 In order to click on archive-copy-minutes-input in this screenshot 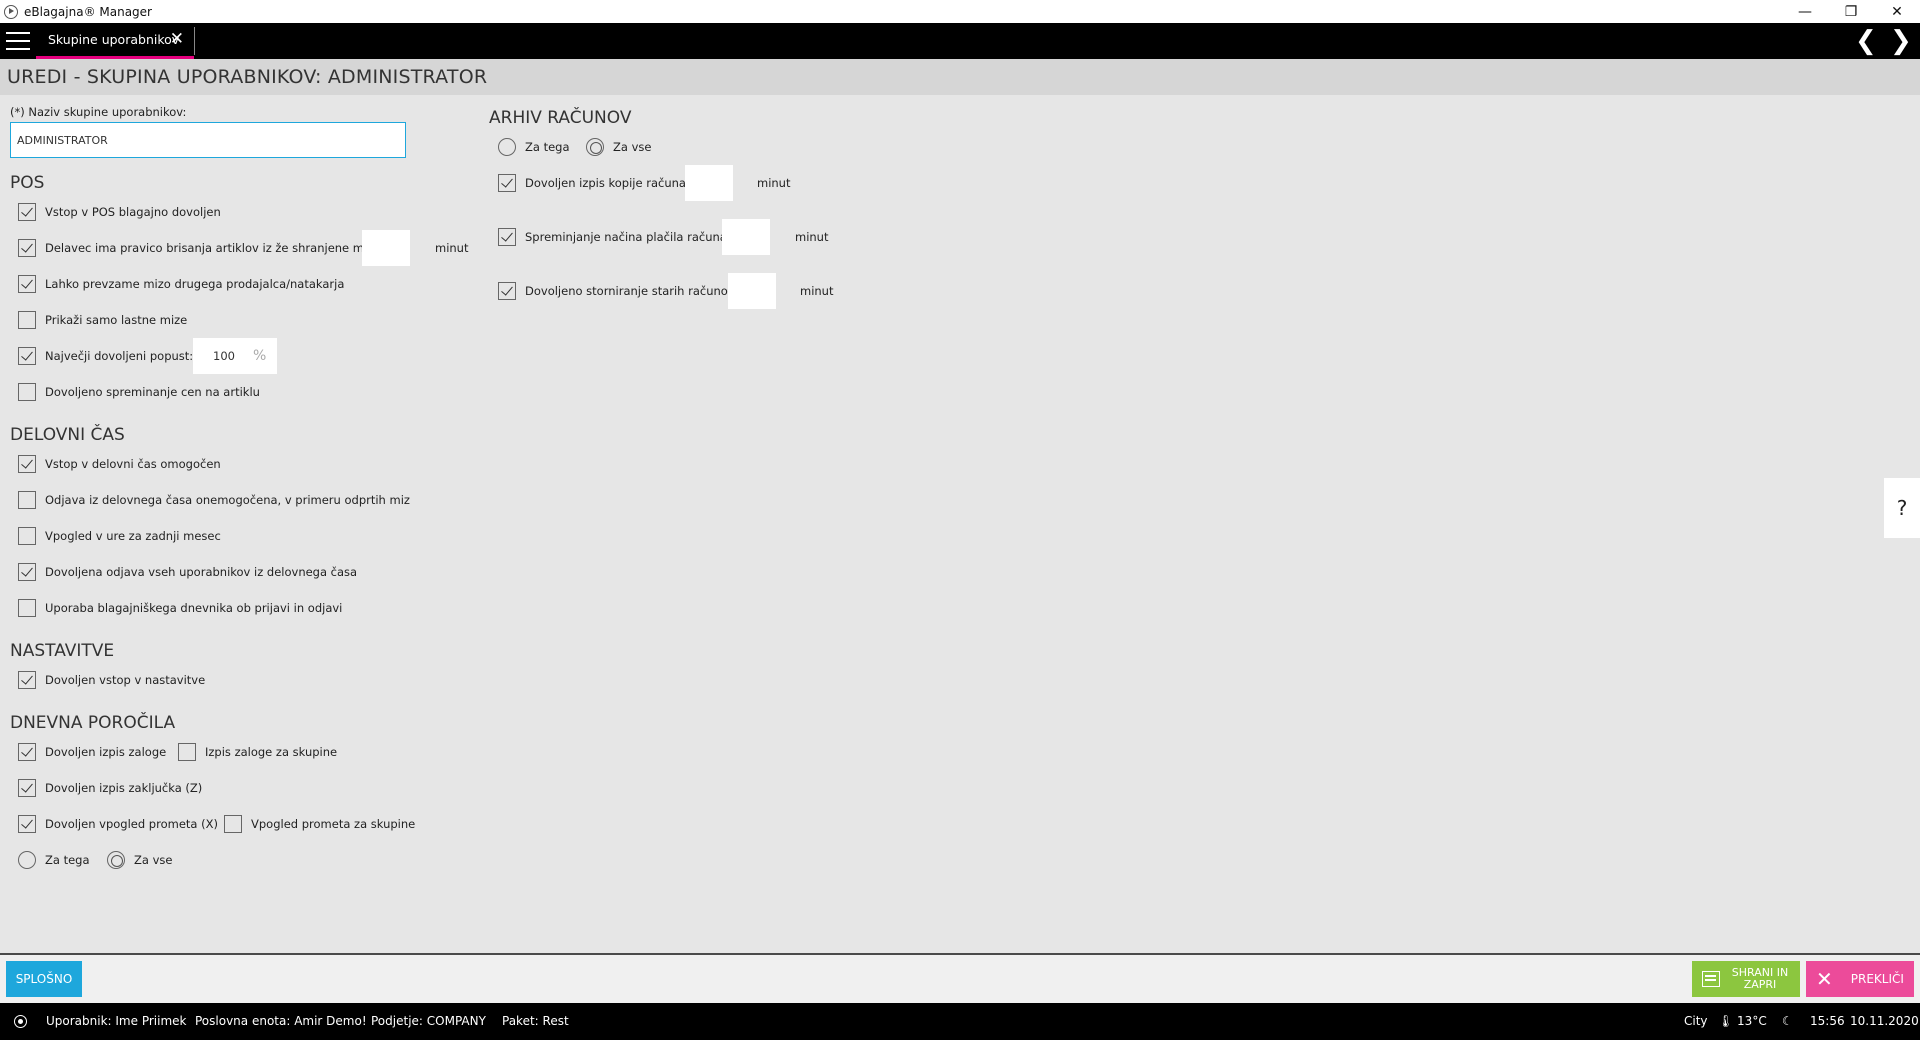, I will do `click(709, 183)`.